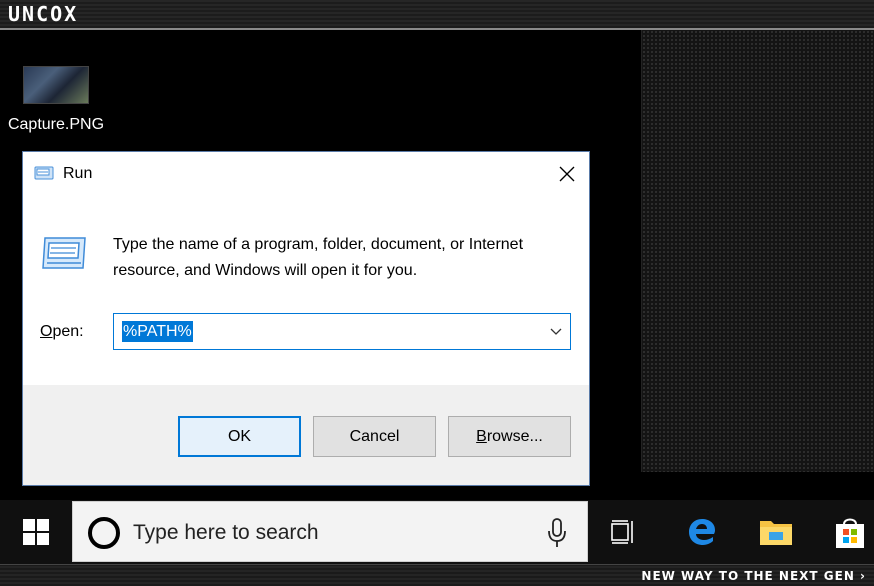 The width and height of the screenshot is (874, 586). I want to click on edge-browser-icon, so click(702, 532).